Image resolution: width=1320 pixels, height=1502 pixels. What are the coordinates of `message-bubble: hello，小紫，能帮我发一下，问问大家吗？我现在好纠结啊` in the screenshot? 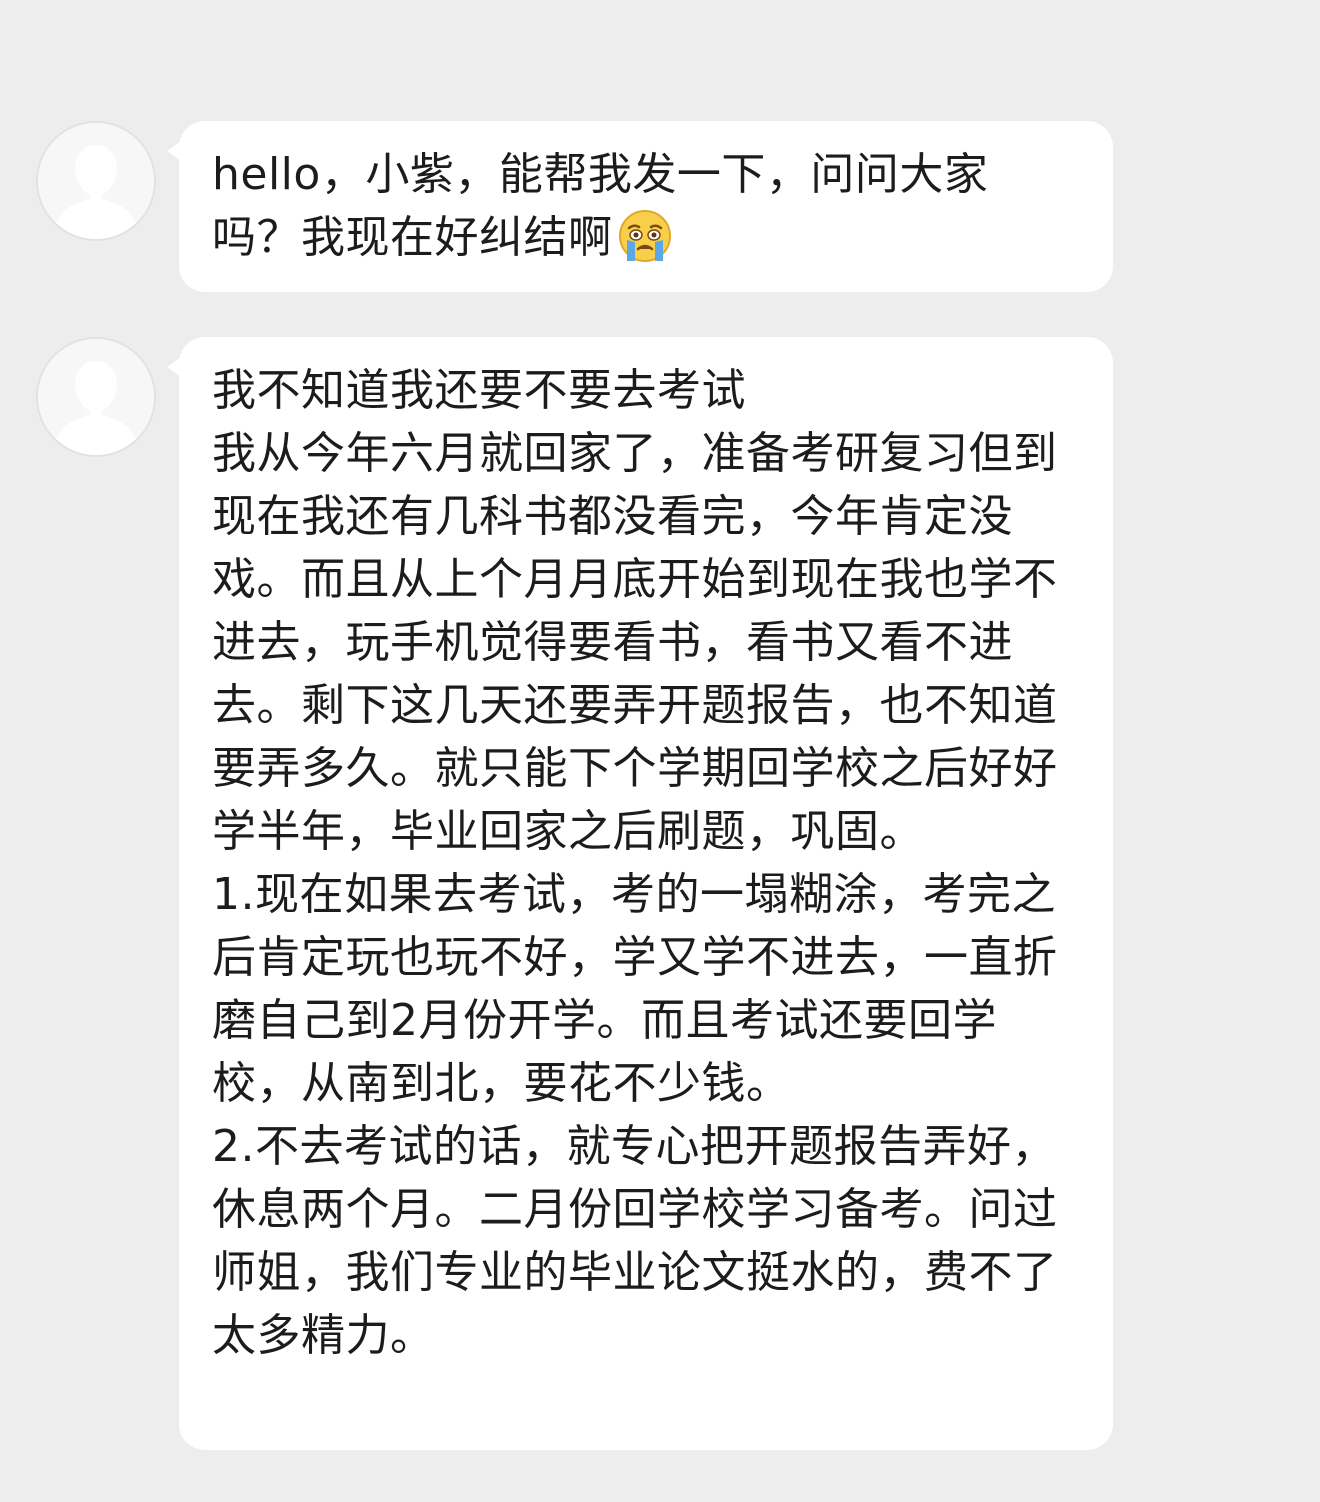 It's located at (640, 206).